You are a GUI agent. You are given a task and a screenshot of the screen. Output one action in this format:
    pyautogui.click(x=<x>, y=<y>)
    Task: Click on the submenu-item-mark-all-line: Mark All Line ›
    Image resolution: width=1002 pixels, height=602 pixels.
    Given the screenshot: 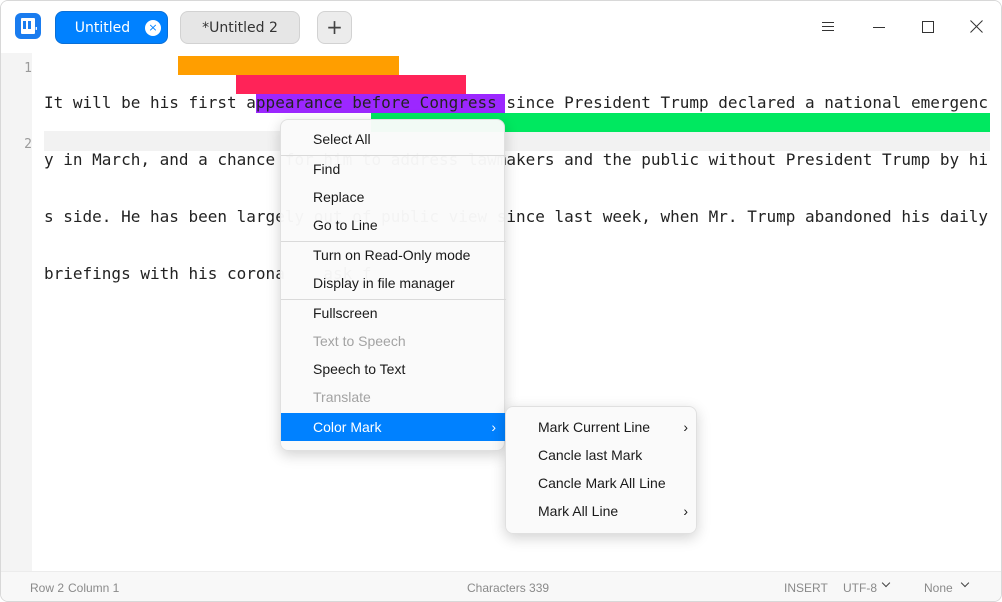 What is the action you would take?
    pyautogui.click(x=602, y=511)
    